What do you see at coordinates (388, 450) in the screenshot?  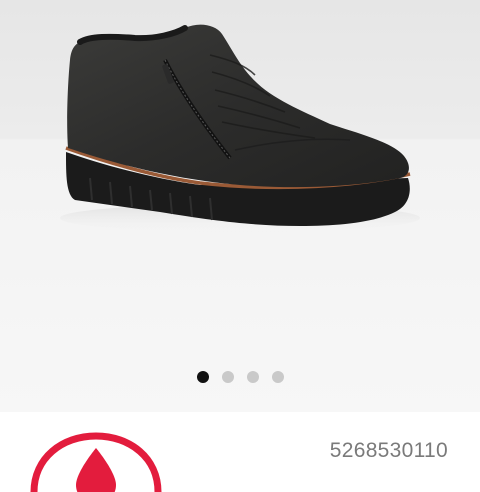 I see `product-sku: 5268530110` at bounding box center [388, 450].